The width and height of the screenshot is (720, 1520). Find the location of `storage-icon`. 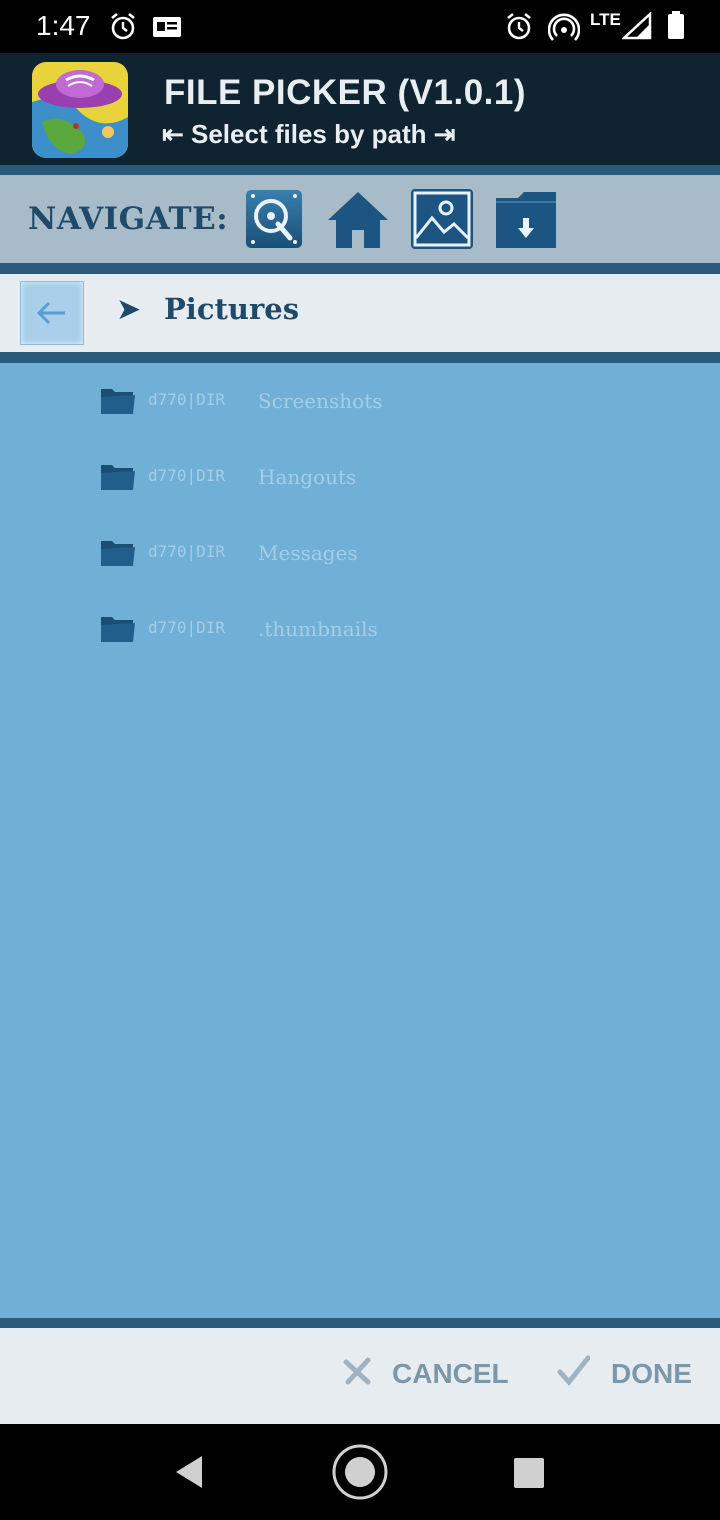

storage-icon is located at coordinates (274, 219).